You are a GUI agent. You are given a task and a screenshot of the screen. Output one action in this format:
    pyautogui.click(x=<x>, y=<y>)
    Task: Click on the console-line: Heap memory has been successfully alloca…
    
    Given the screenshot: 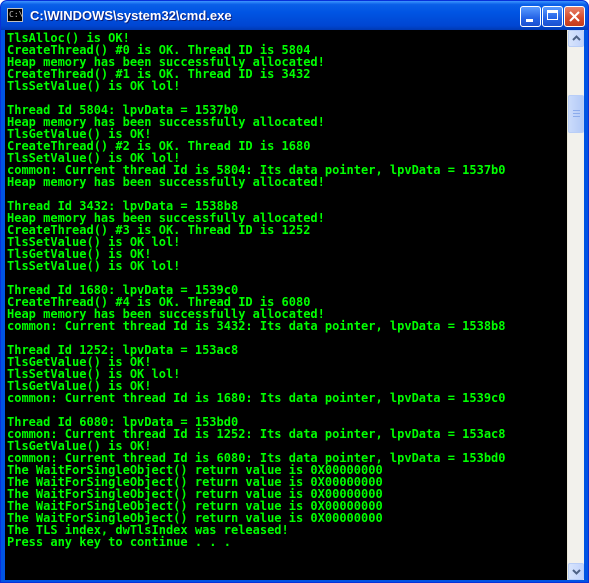 What is the action you would take?
    pyautogui.click(x=166, y=182)
    